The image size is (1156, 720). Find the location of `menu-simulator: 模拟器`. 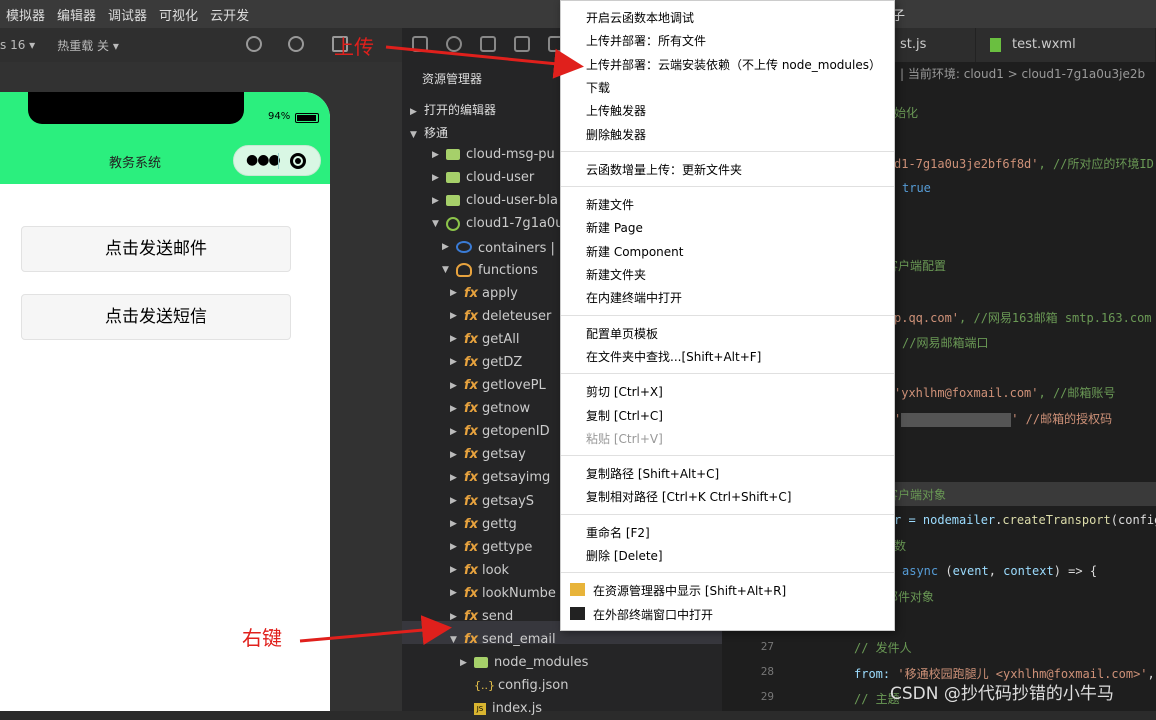

menu-simulator: 模拟器 is located at coordinates (25, 14).